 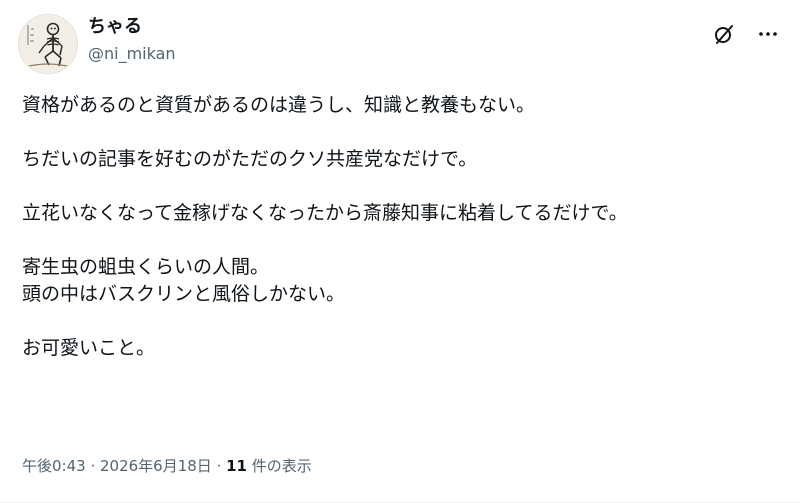 What do you see at coordinates (746, 34) in the screenshot?
I see `header-actions` at bounding box center [746, 34].